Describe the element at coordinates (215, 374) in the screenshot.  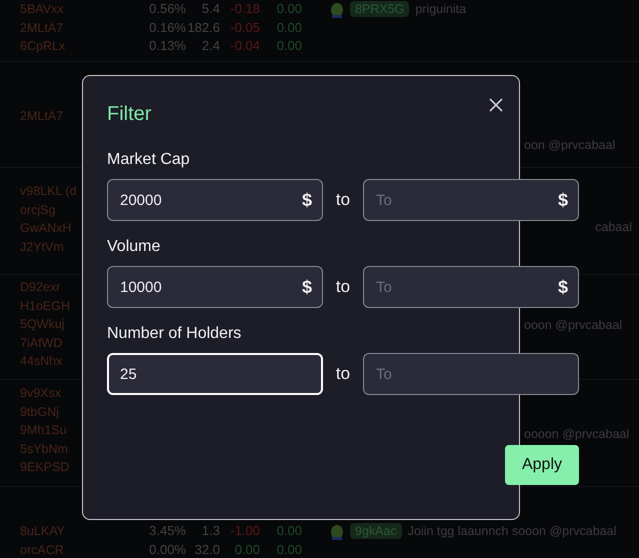
I see `number-field: 25` at that location.